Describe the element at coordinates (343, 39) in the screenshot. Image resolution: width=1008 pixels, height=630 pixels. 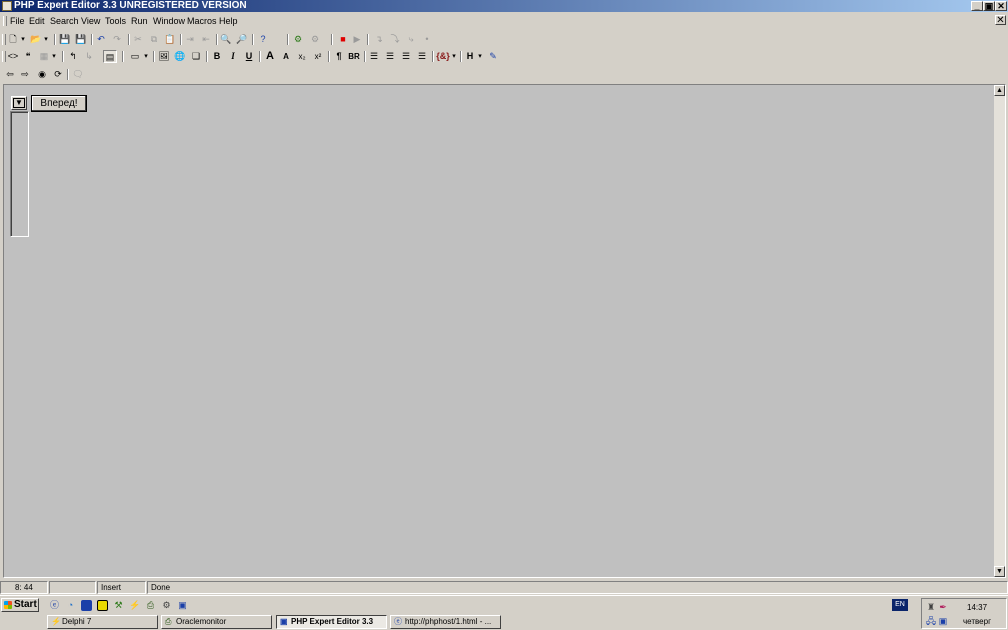
I see `stop-icon: ■` at that location.